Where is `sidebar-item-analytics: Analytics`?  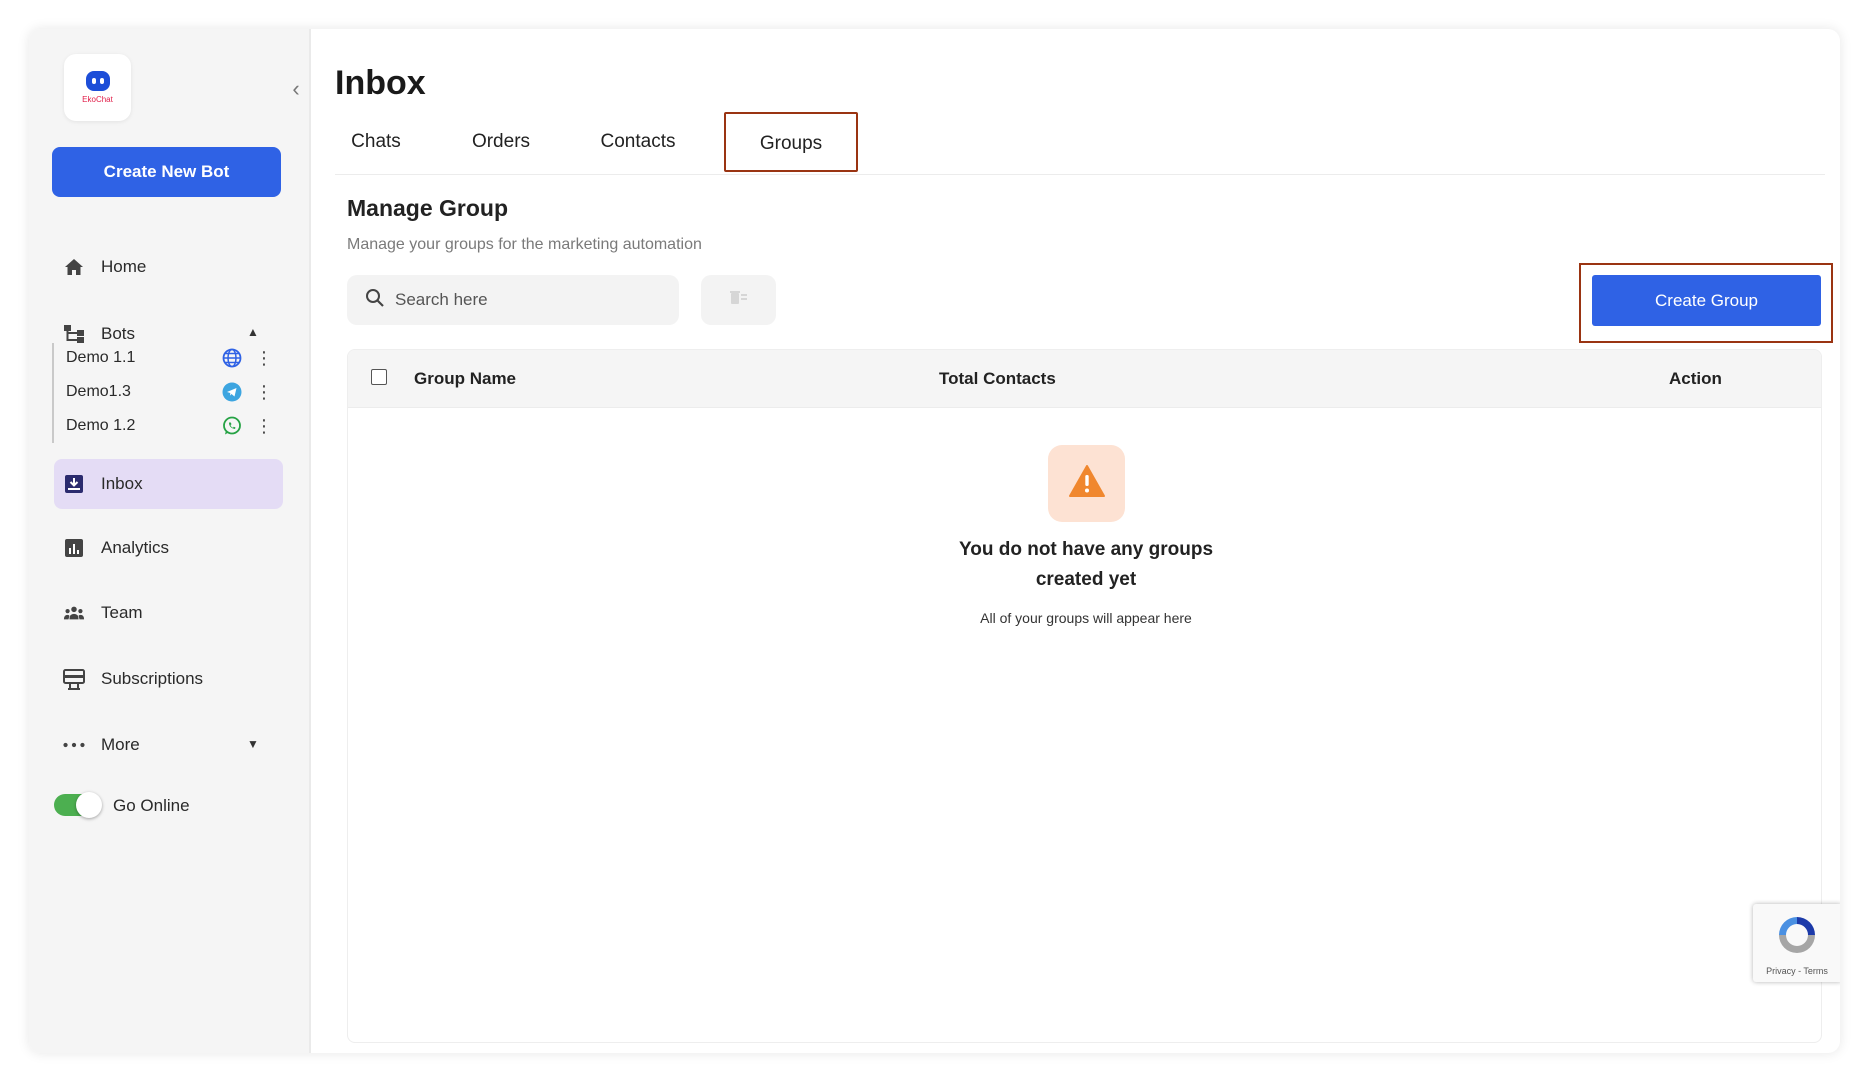 sidebar-item-analytics: Analytics is located at coordinates (116, 548).